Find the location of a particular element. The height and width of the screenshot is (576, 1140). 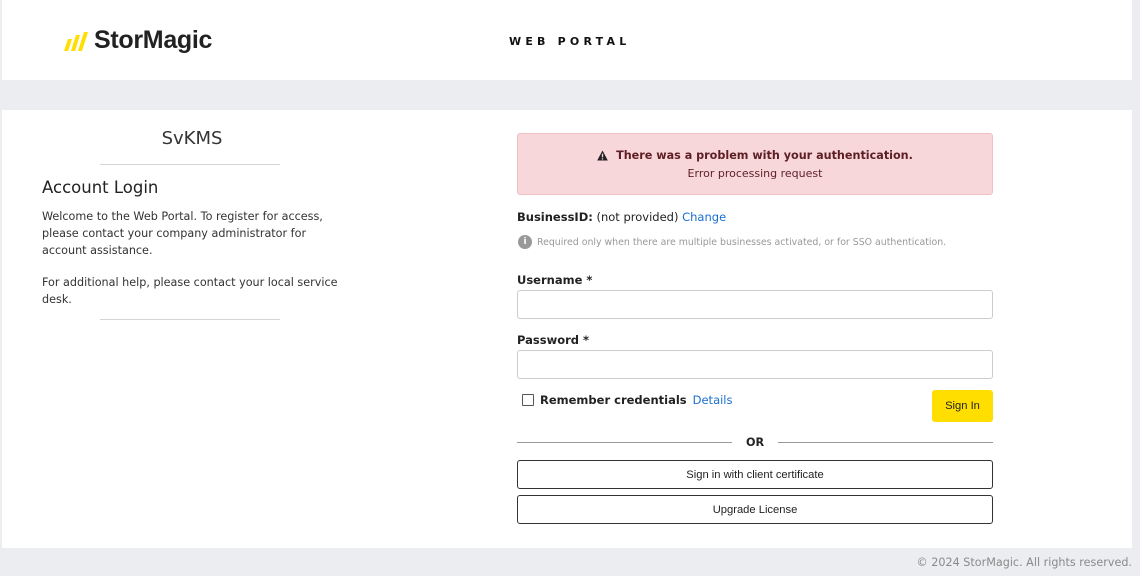

sign-in-button: Sign In is located at coordinates (962, 406).